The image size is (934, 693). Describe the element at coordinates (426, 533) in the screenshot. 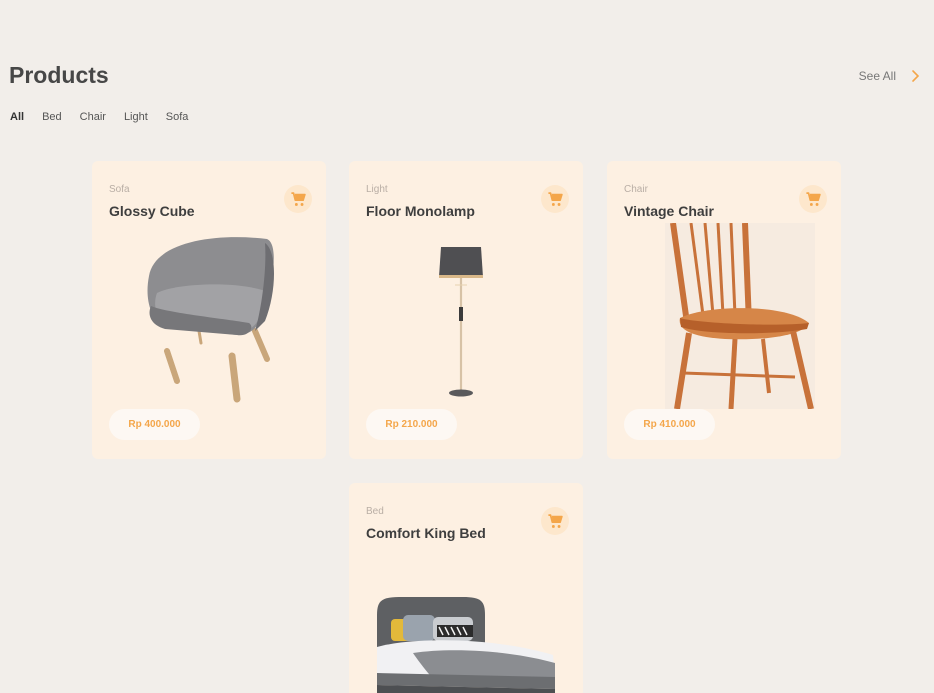

I see `product-name: Comfort King Bed` at that location.